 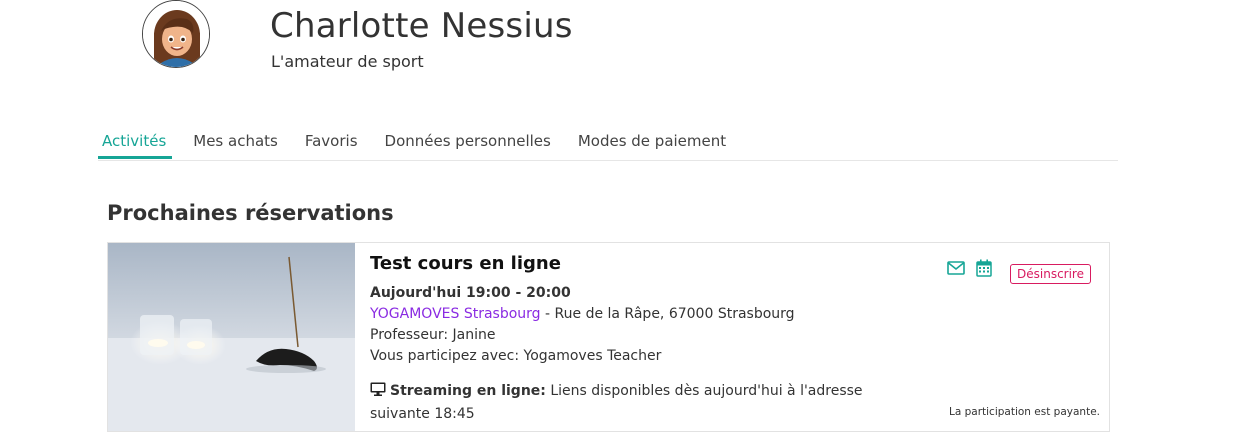 What do you see at coordinates (652, 144) in the screenshot?
I see `tab-modes-de-paiement: Modes de paiement` at bounding box center [652, 144].